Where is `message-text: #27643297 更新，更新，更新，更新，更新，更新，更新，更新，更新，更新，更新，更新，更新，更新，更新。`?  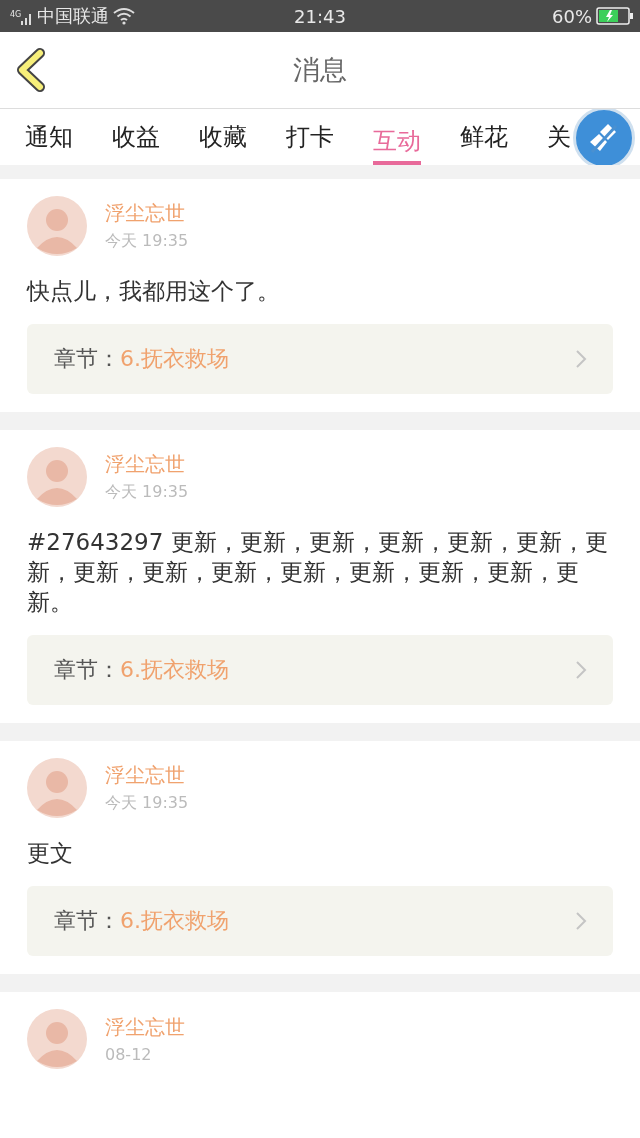 message-text: #27643297 更新，更新，更新，更新，更新，更新，更新，更新，更新，更新，更新，更新，更新，更新，更新。 is located at coordinates (318, 572).